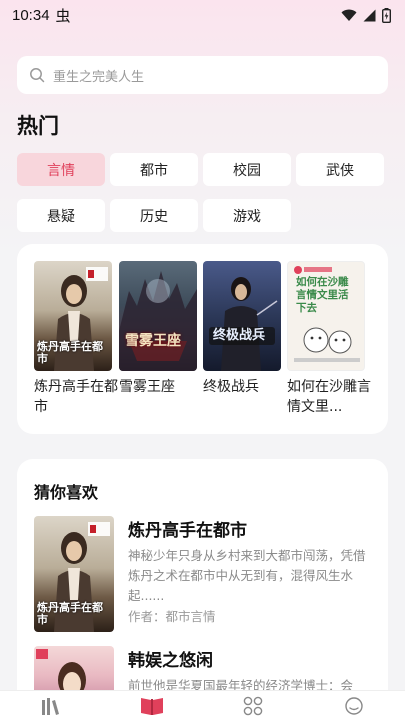 Image resolution: width=405 pixels, height=720 pixels. I want to click on section-title-hot: 热门, so click(38, 126).